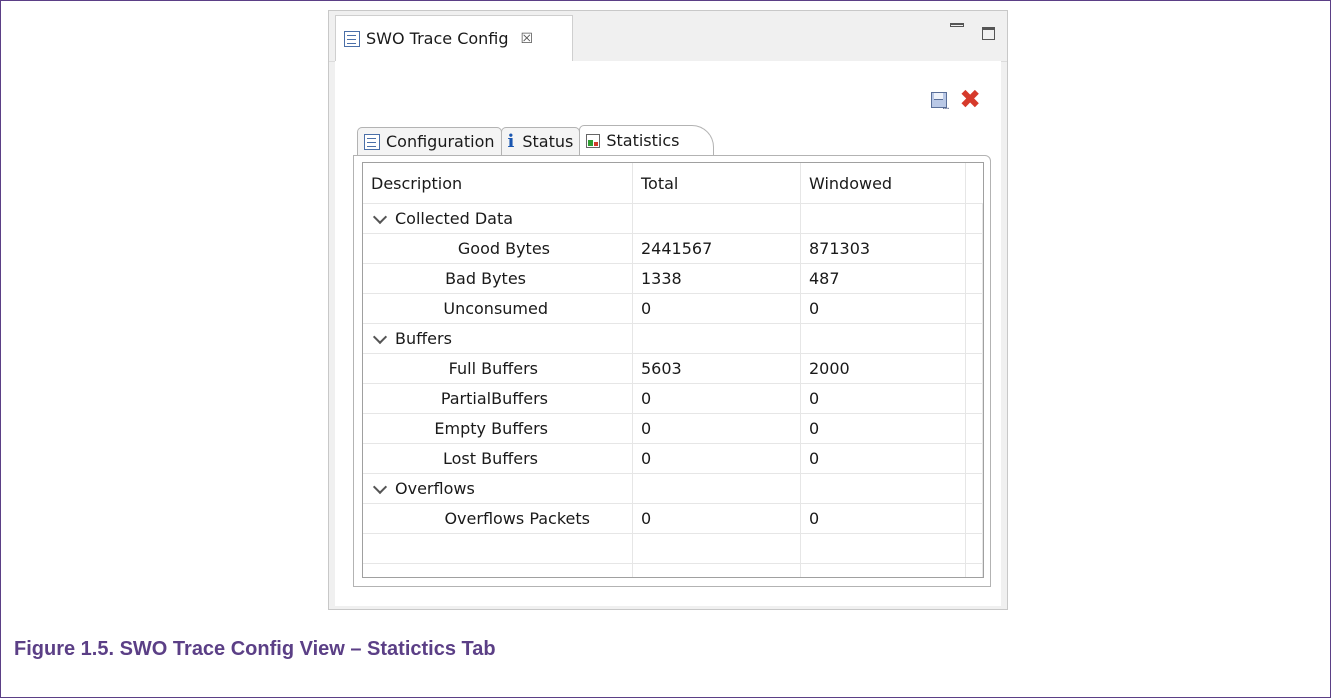 The image size is (1333, 700). I want to click on total-value: 1338, so click(717, 278).